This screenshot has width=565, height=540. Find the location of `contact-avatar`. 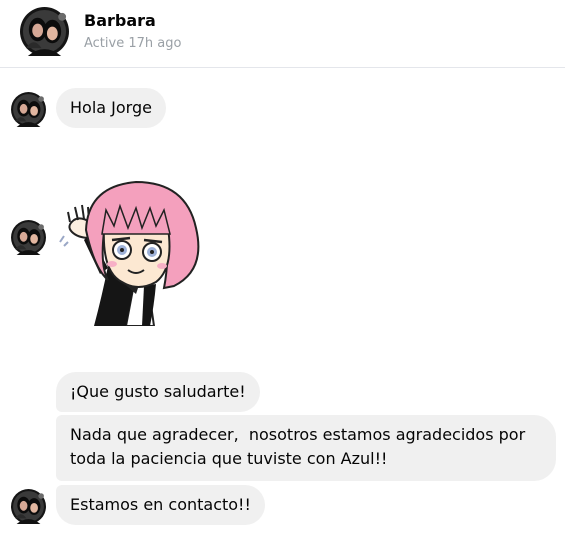

contact-avatar is located at coordinates (44, 31).